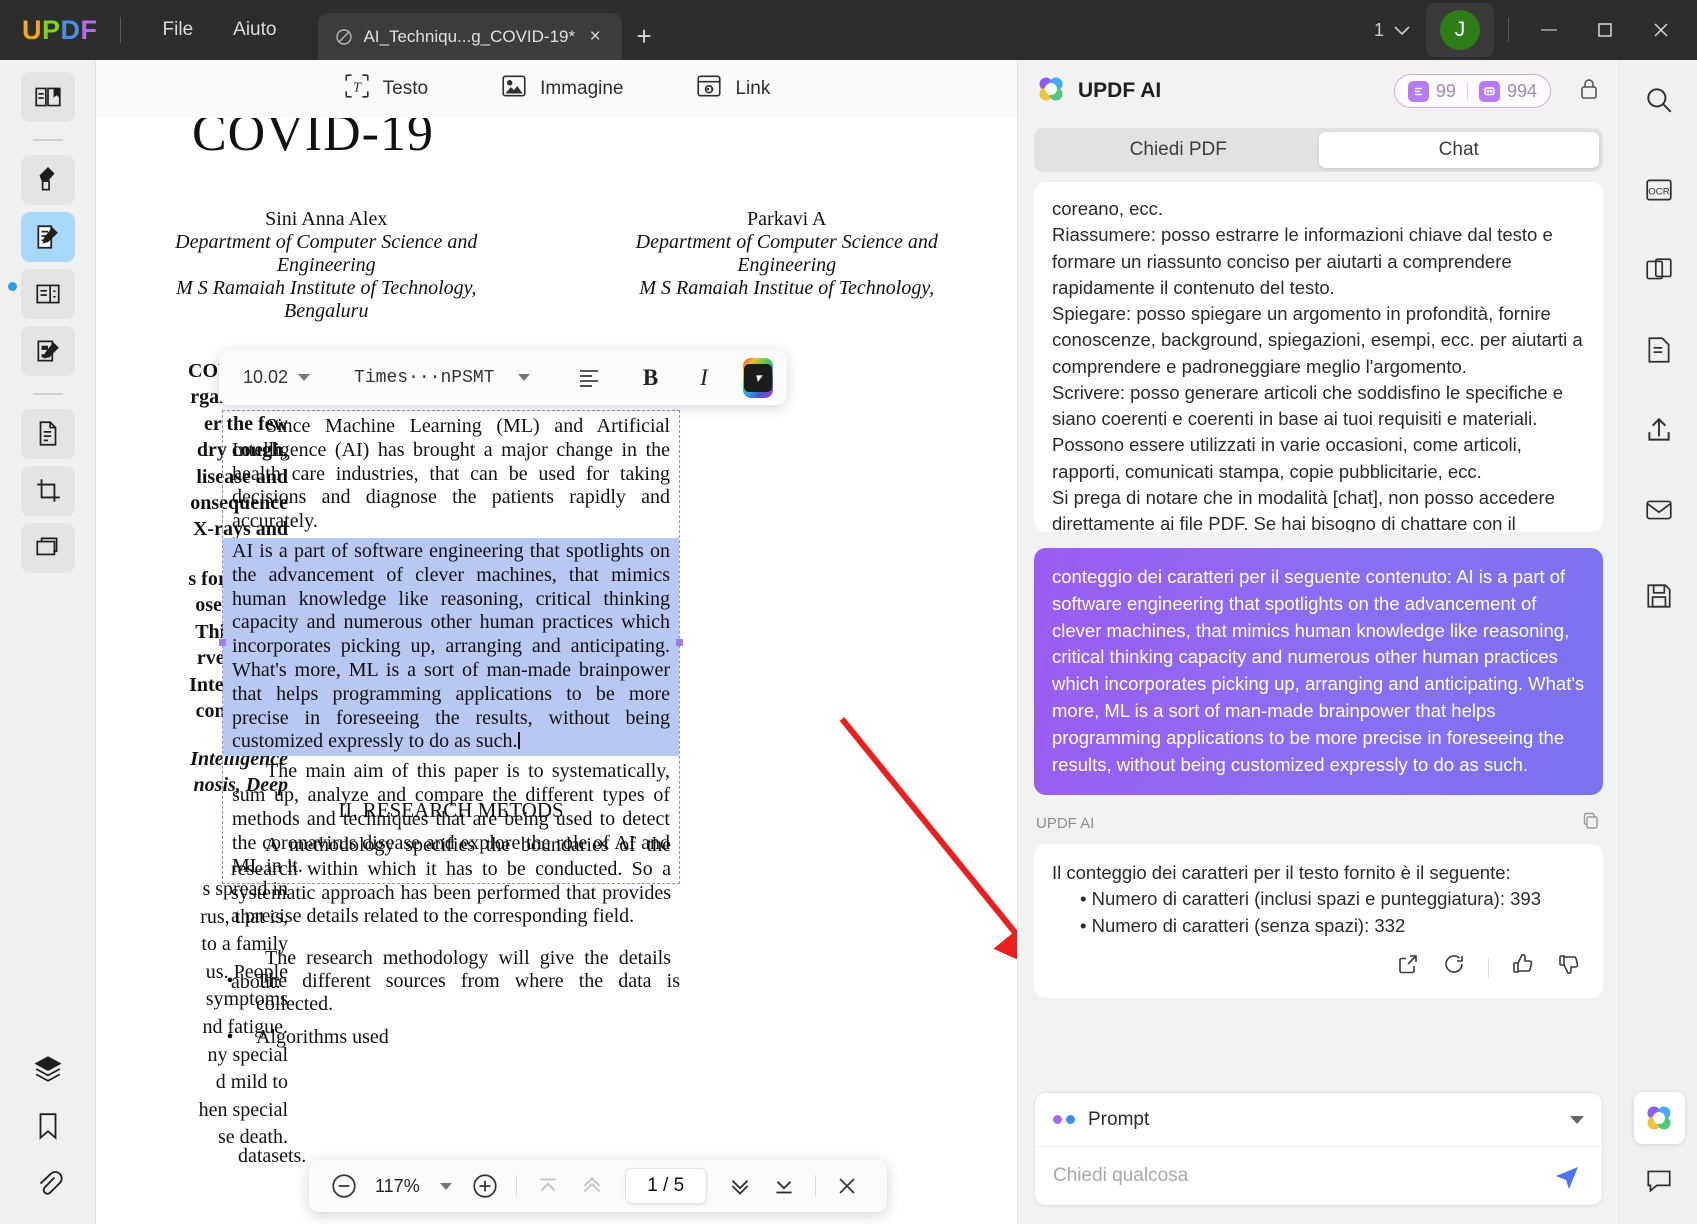 The height and width of the screenshot is (1224, 1697). What do you see at coordinates (47, 642) in the screenshot?
I see `left-toolbar` at bounding box center [47, 642].